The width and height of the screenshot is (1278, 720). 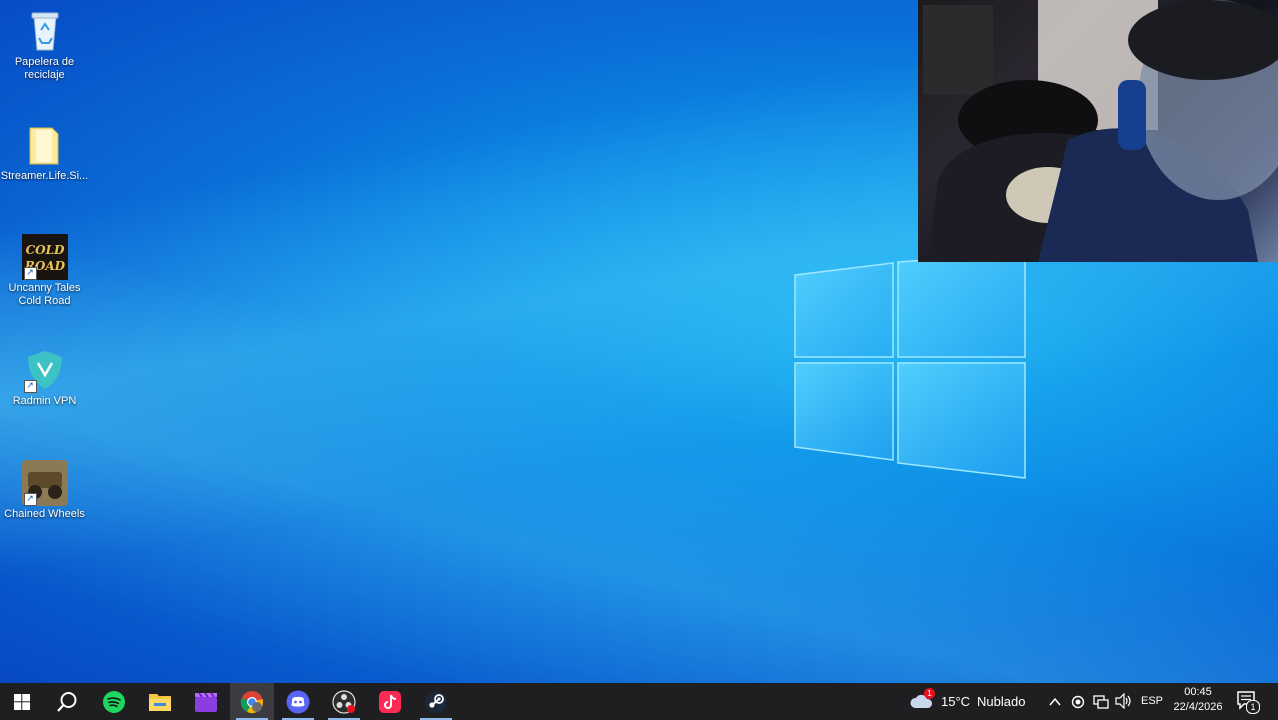 What do you see at coordinates (44, 294) in the screenshot?
I see `desktop-icon-label: Uncanny Tales Cold Road` at bounding box center [44, 294].